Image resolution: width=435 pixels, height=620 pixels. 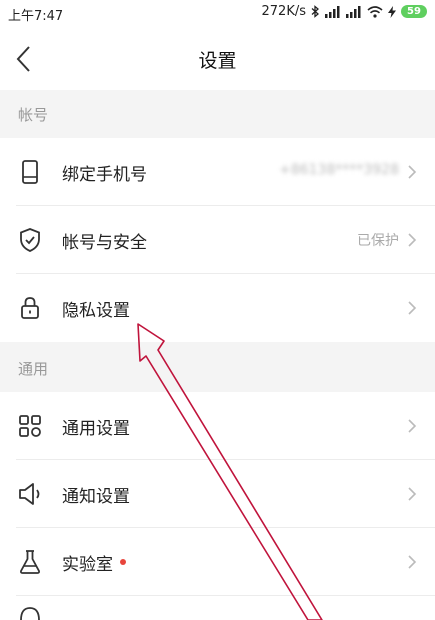 I want to click on phone-icon, so click(x=30, y=172).